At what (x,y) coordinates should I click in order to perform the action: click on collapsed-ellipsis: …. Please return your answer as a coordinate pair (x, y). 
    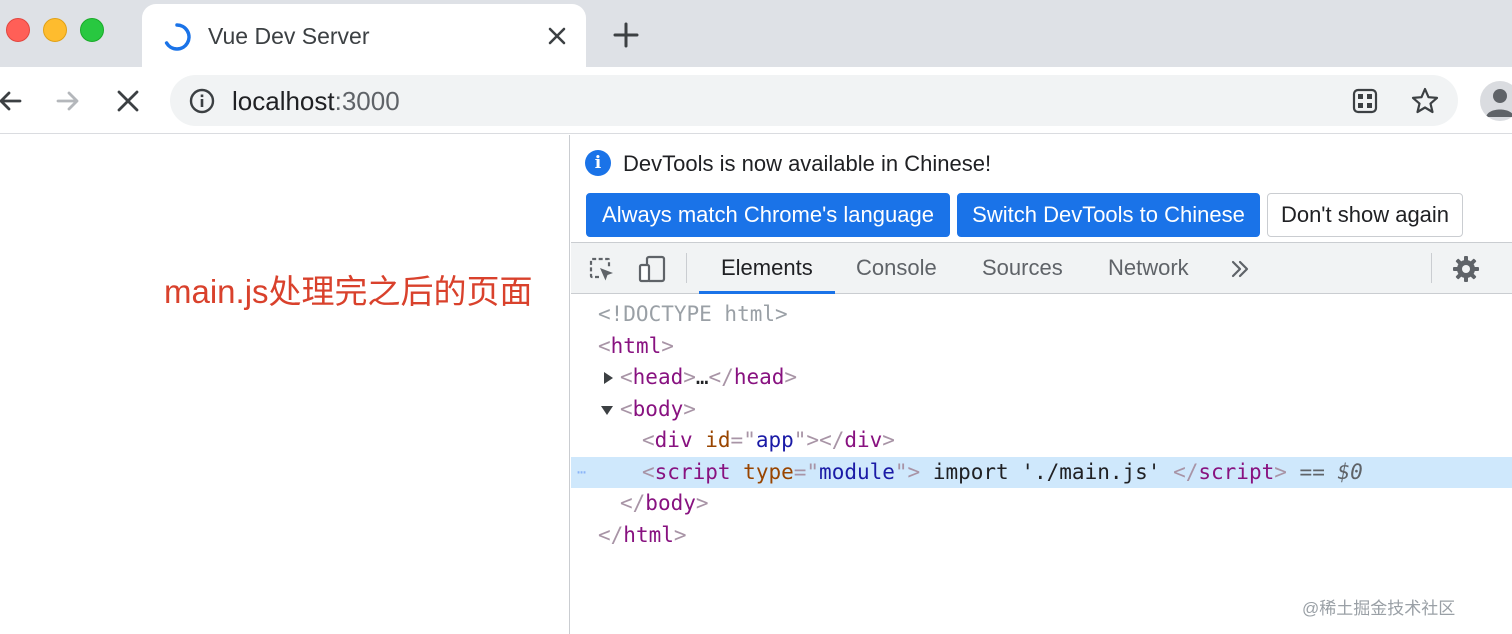
    Looking at the image, I should click on (702, 377).